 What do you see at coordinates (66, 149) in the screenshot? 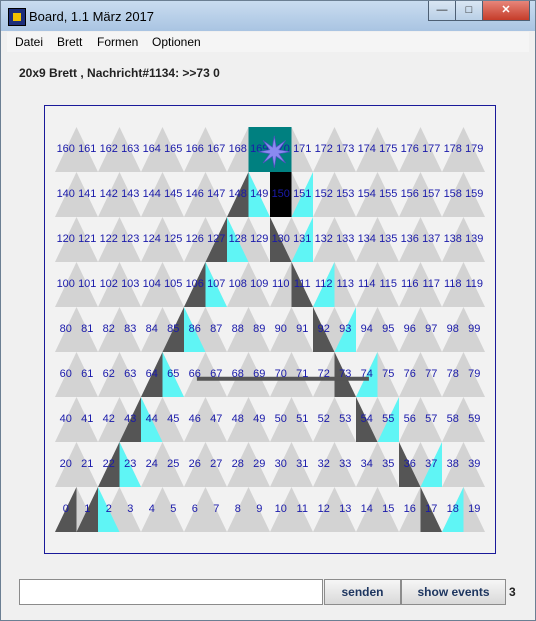
I see `cell-number-160: 160` at bounding box center [66, 149].